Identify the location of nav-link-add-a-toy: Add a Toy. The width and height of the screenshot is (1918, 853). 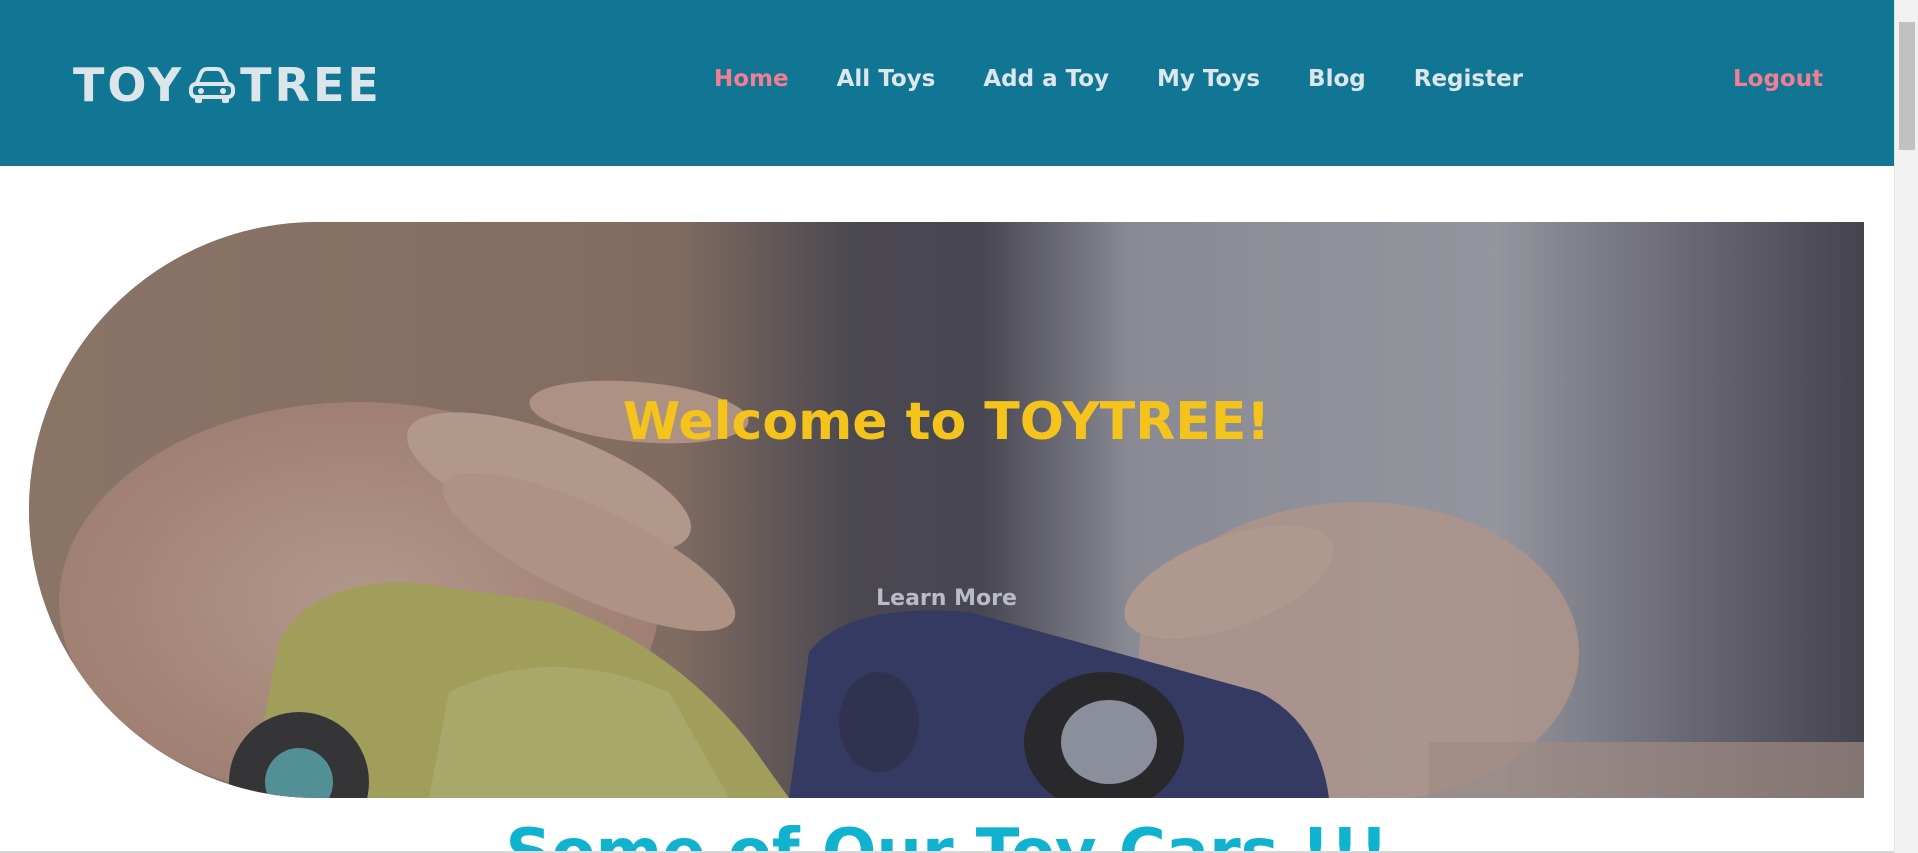
(1046, 79).